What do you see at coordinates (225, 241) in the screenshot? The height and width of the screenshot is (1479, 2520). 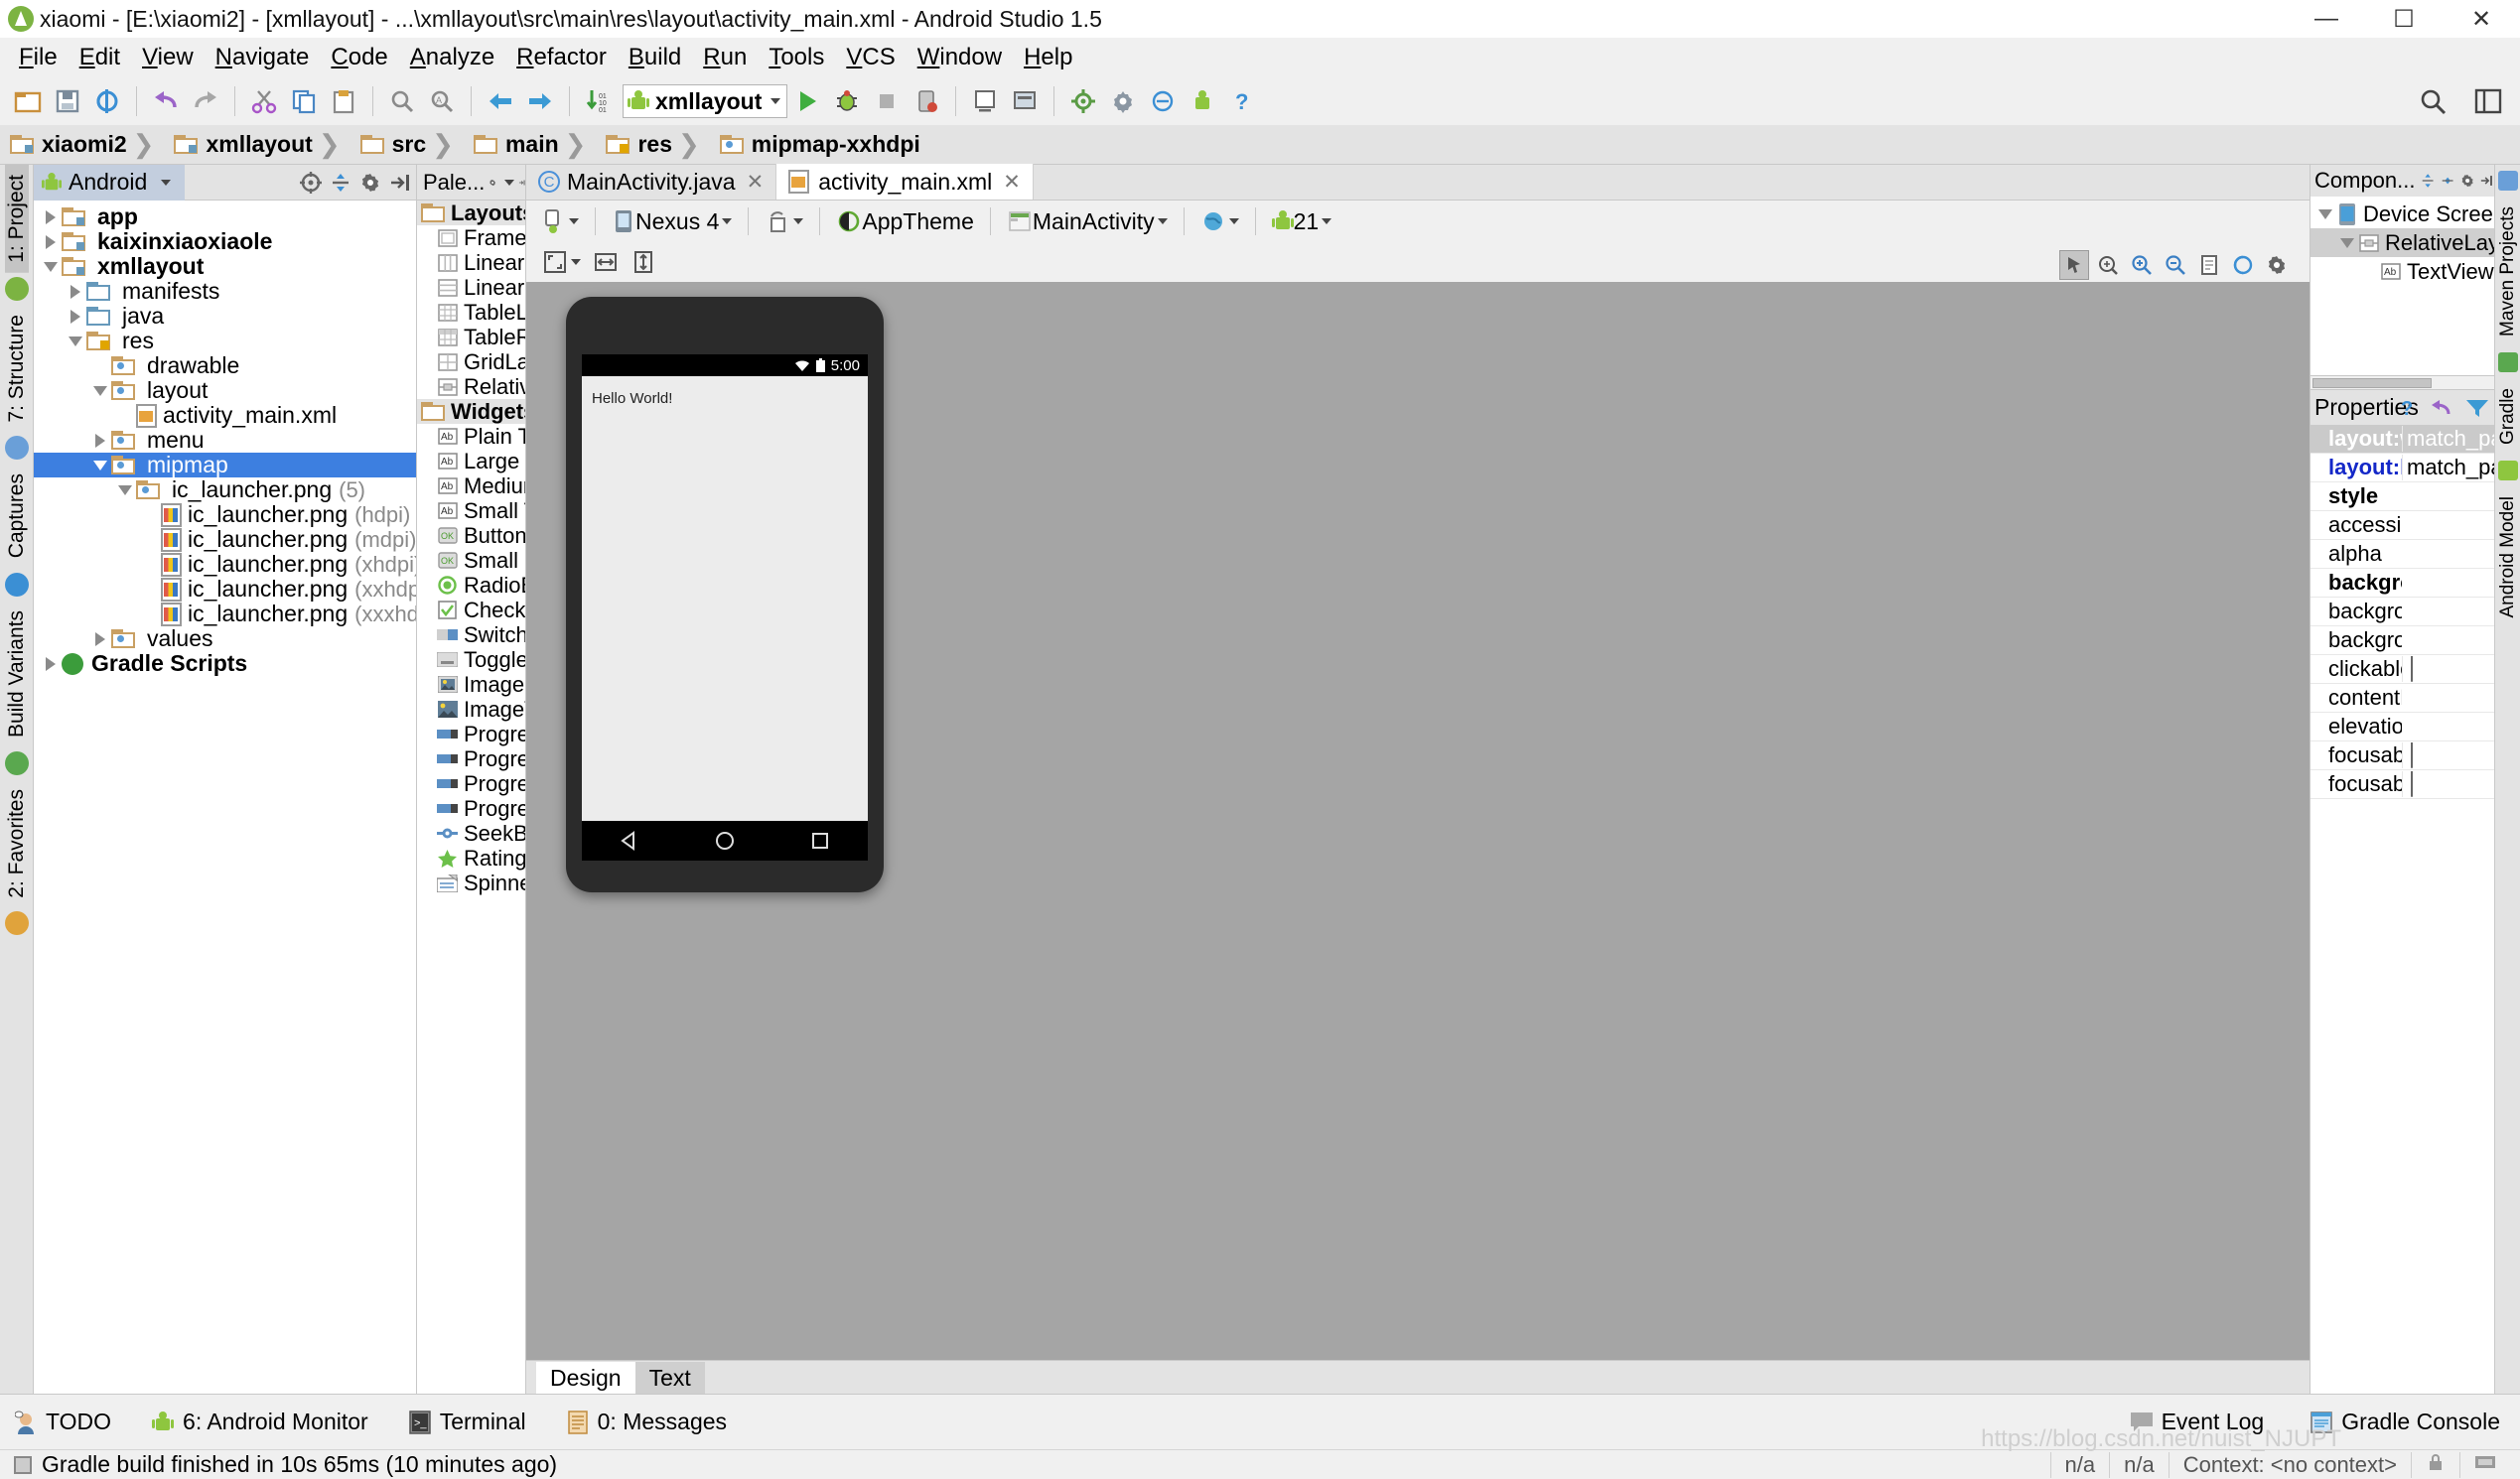 I see `tree-item-kaixinxiaoxiaole: kaixinxiaoxiaole` at bounding box center [225, 241].